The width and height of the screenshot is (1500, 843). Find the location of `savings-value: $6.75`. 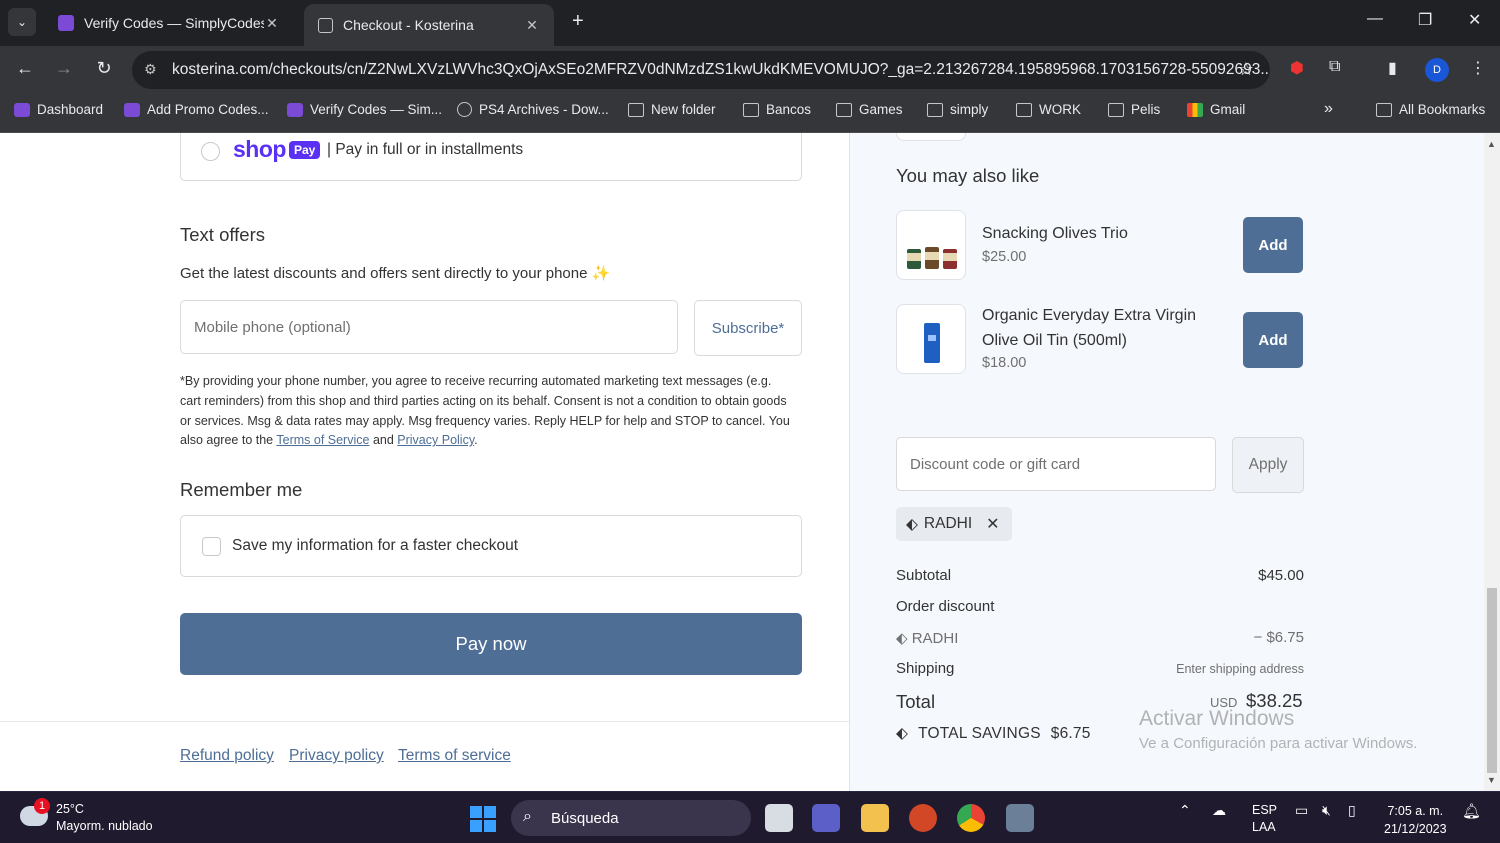

savings-value: $6.75 is located at coordinates (1070, 733).